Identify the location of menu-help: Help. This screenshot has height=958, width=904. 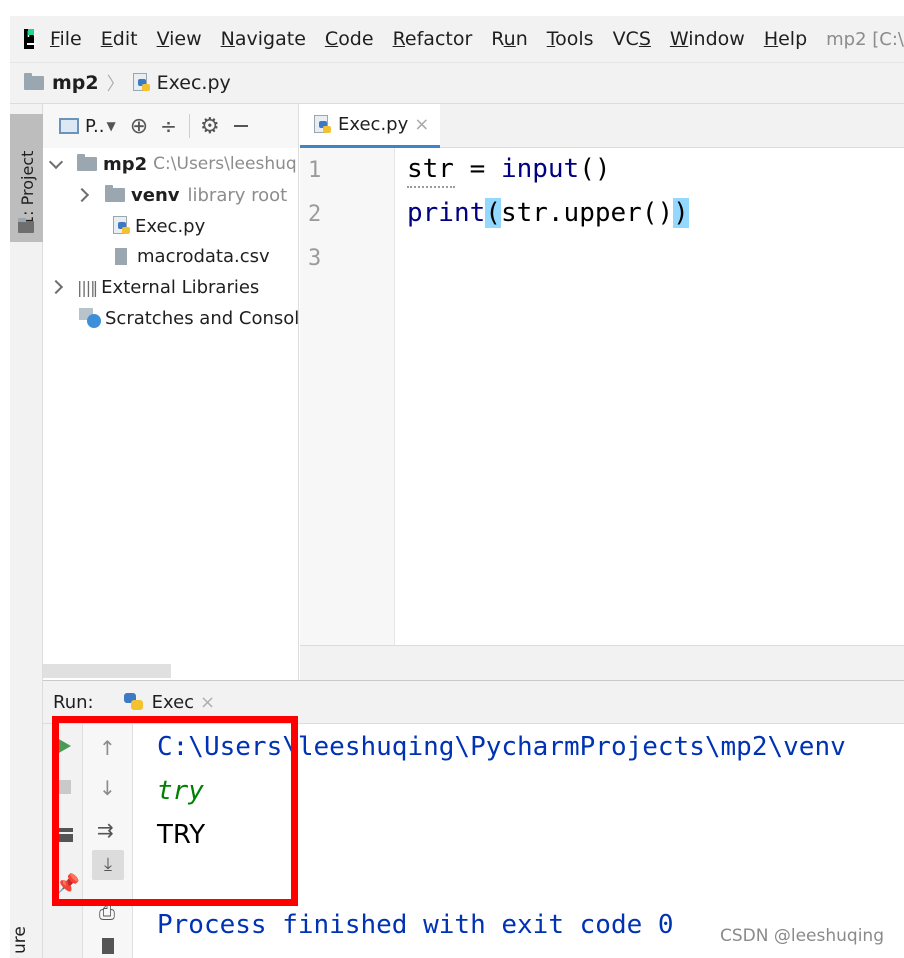
(785, 39).